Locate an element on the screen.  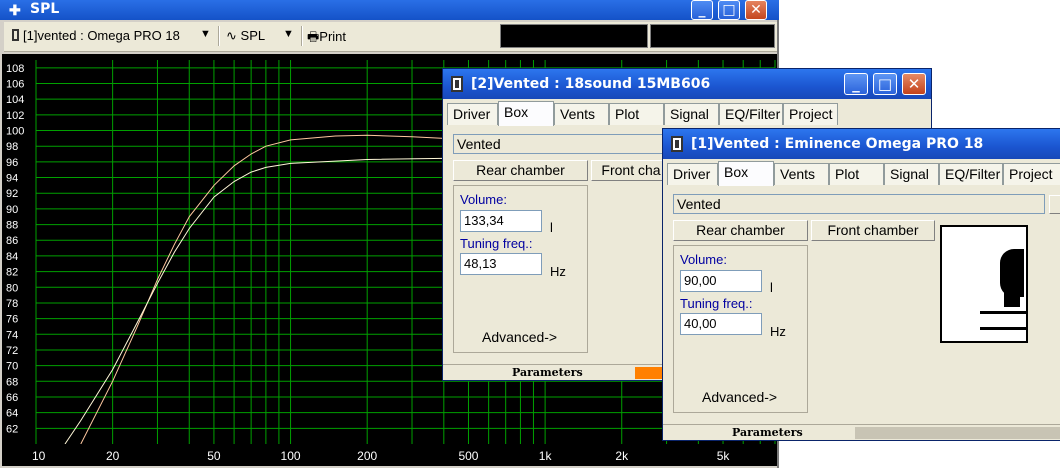
waveform-icon: ∿ is located at coordinates (231, 35).